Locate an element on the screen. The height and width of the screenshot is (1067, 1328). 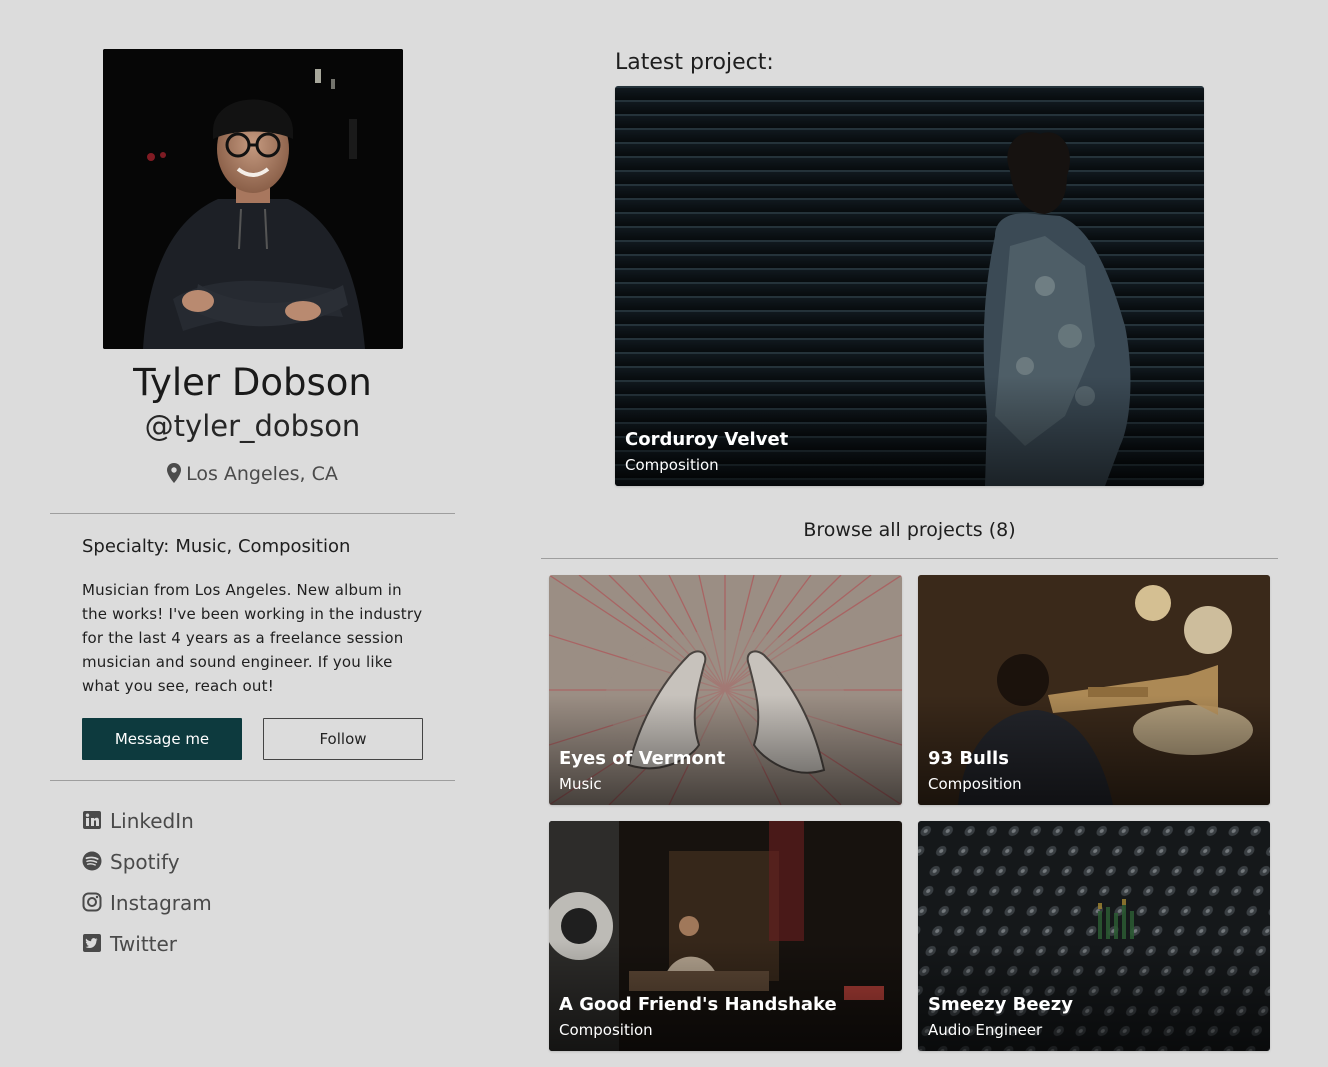
social-link-spotify: Spotify is located at coordinates (147, 861).